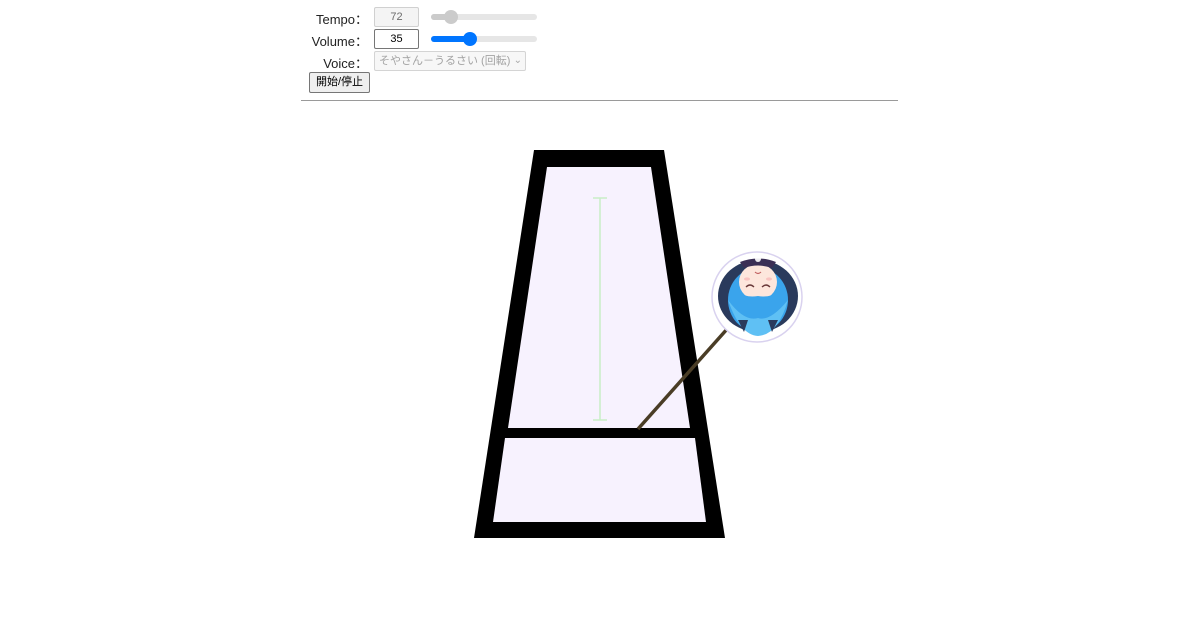  What do you see at coordinates (757, 297) in the screenshot?
I see `pendulum-bob` at bounding box center [757, 297].